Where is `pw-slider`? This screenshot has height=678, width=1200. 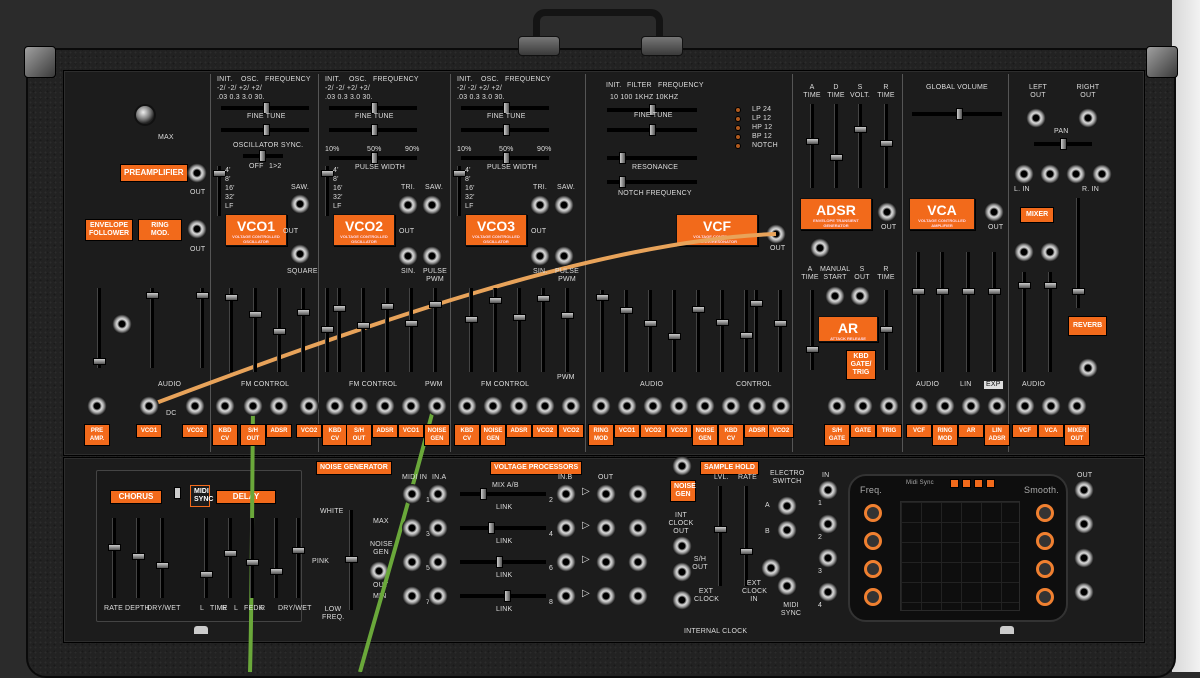
pw-slider is located at coordinates (373, 158).